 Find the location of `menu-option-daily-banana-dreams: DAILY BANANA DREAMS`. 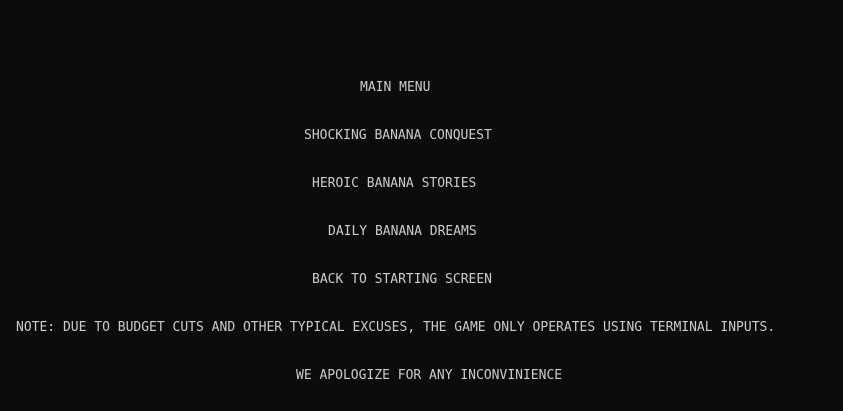

menu-option-daily-banana-dreams: DAILY BANANA DREAMS is located at coordinates (402, 232).